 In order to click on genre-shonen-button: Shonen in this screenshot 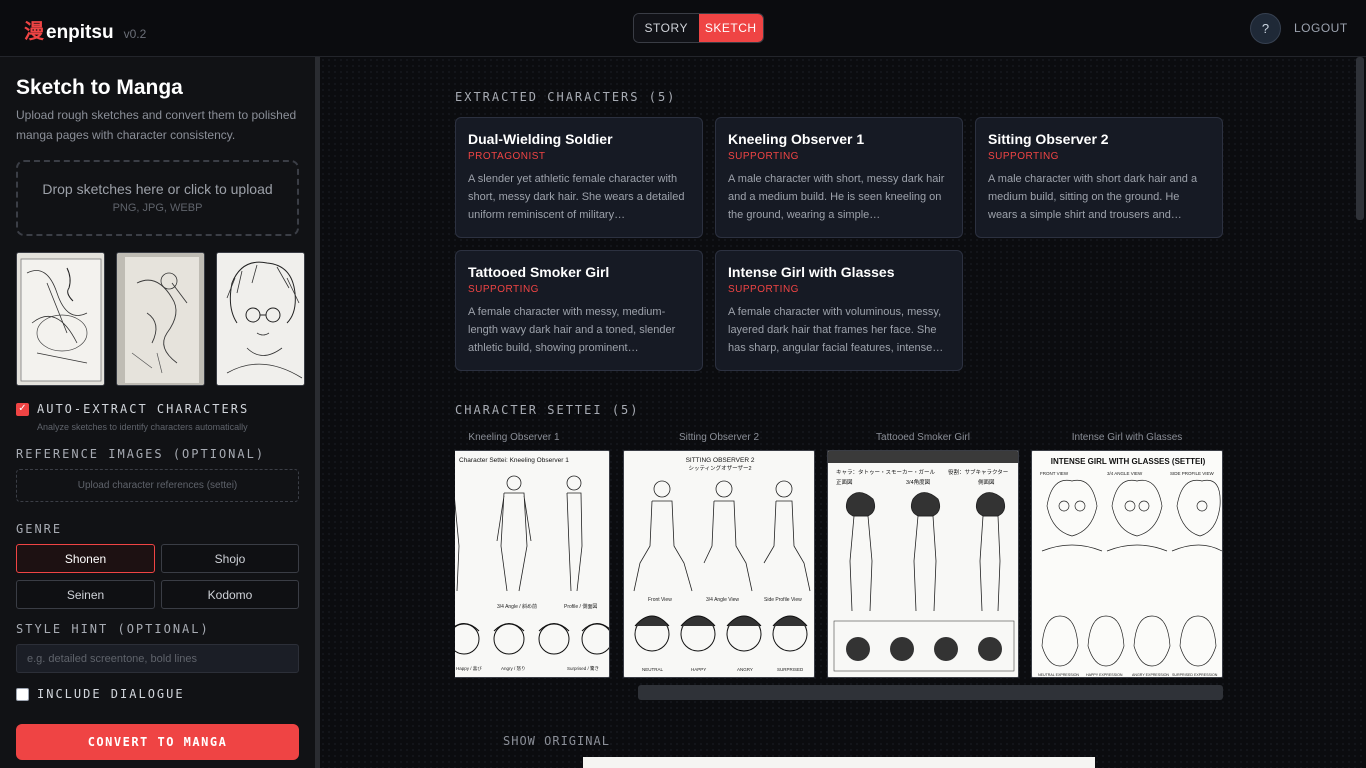, I will do `click(85, 558)`.